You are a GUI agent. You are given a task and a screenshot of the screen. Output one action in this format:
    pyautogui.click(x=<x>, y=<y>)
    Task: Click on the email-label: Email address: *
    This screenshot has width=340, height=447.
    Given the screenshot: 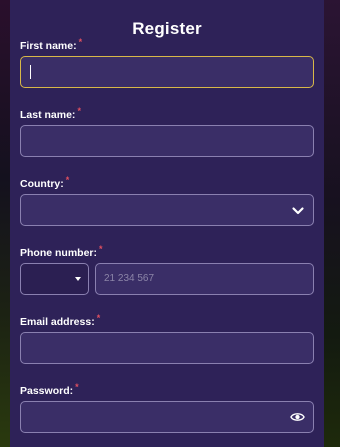 What is the action you would take?
    pyautogui.click(x=167, y=322)
    